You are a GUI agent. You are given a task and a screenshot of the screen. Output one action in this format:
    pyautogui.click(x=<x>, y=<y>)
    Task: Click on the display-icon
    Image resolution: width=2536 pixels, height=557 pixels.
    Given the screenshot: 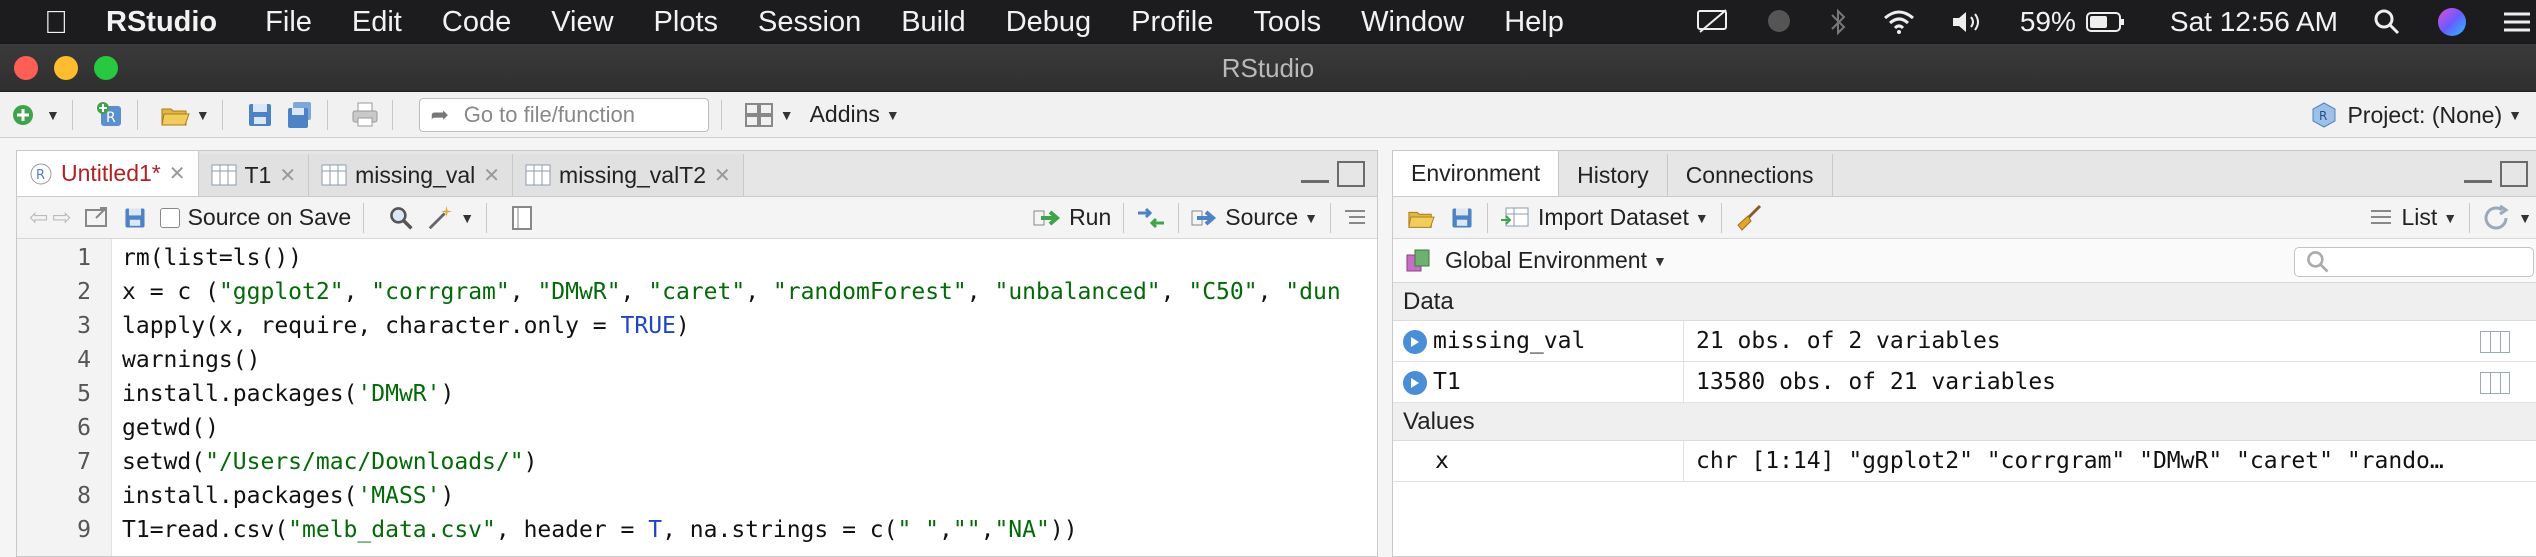 What is the action you would take?
    pyautogui.click(x=1713, y=22)
    